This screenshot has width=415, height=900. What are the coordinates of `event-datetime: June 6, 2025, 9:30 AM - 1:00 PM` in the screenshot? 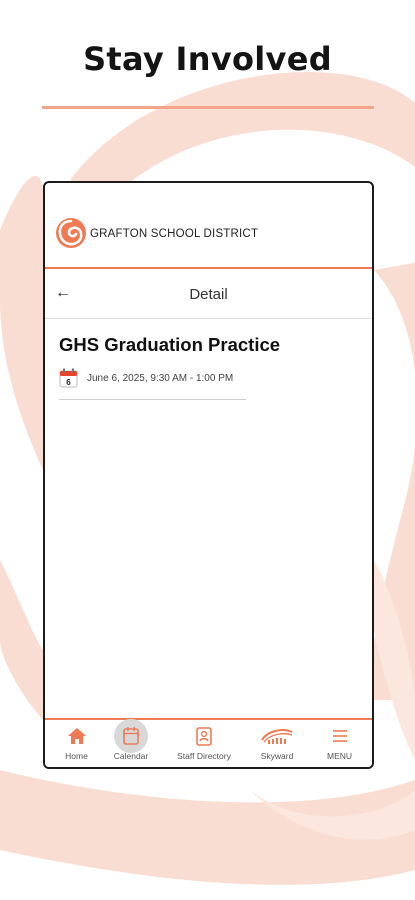 It's located at (160, 378).